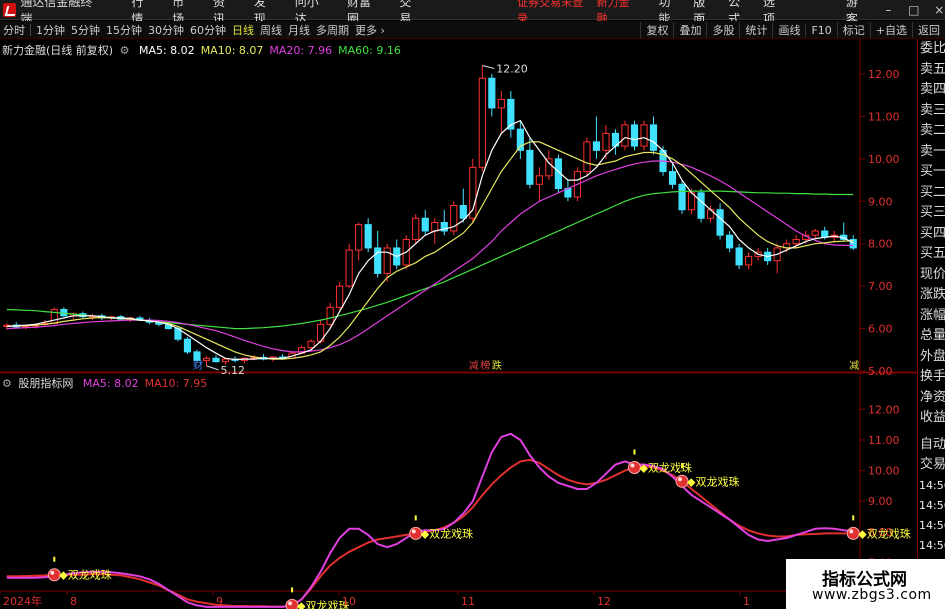 The width and height of the screenshot is (945, 609). I want to click on period-15min: 15分钟, so click(124, 30).